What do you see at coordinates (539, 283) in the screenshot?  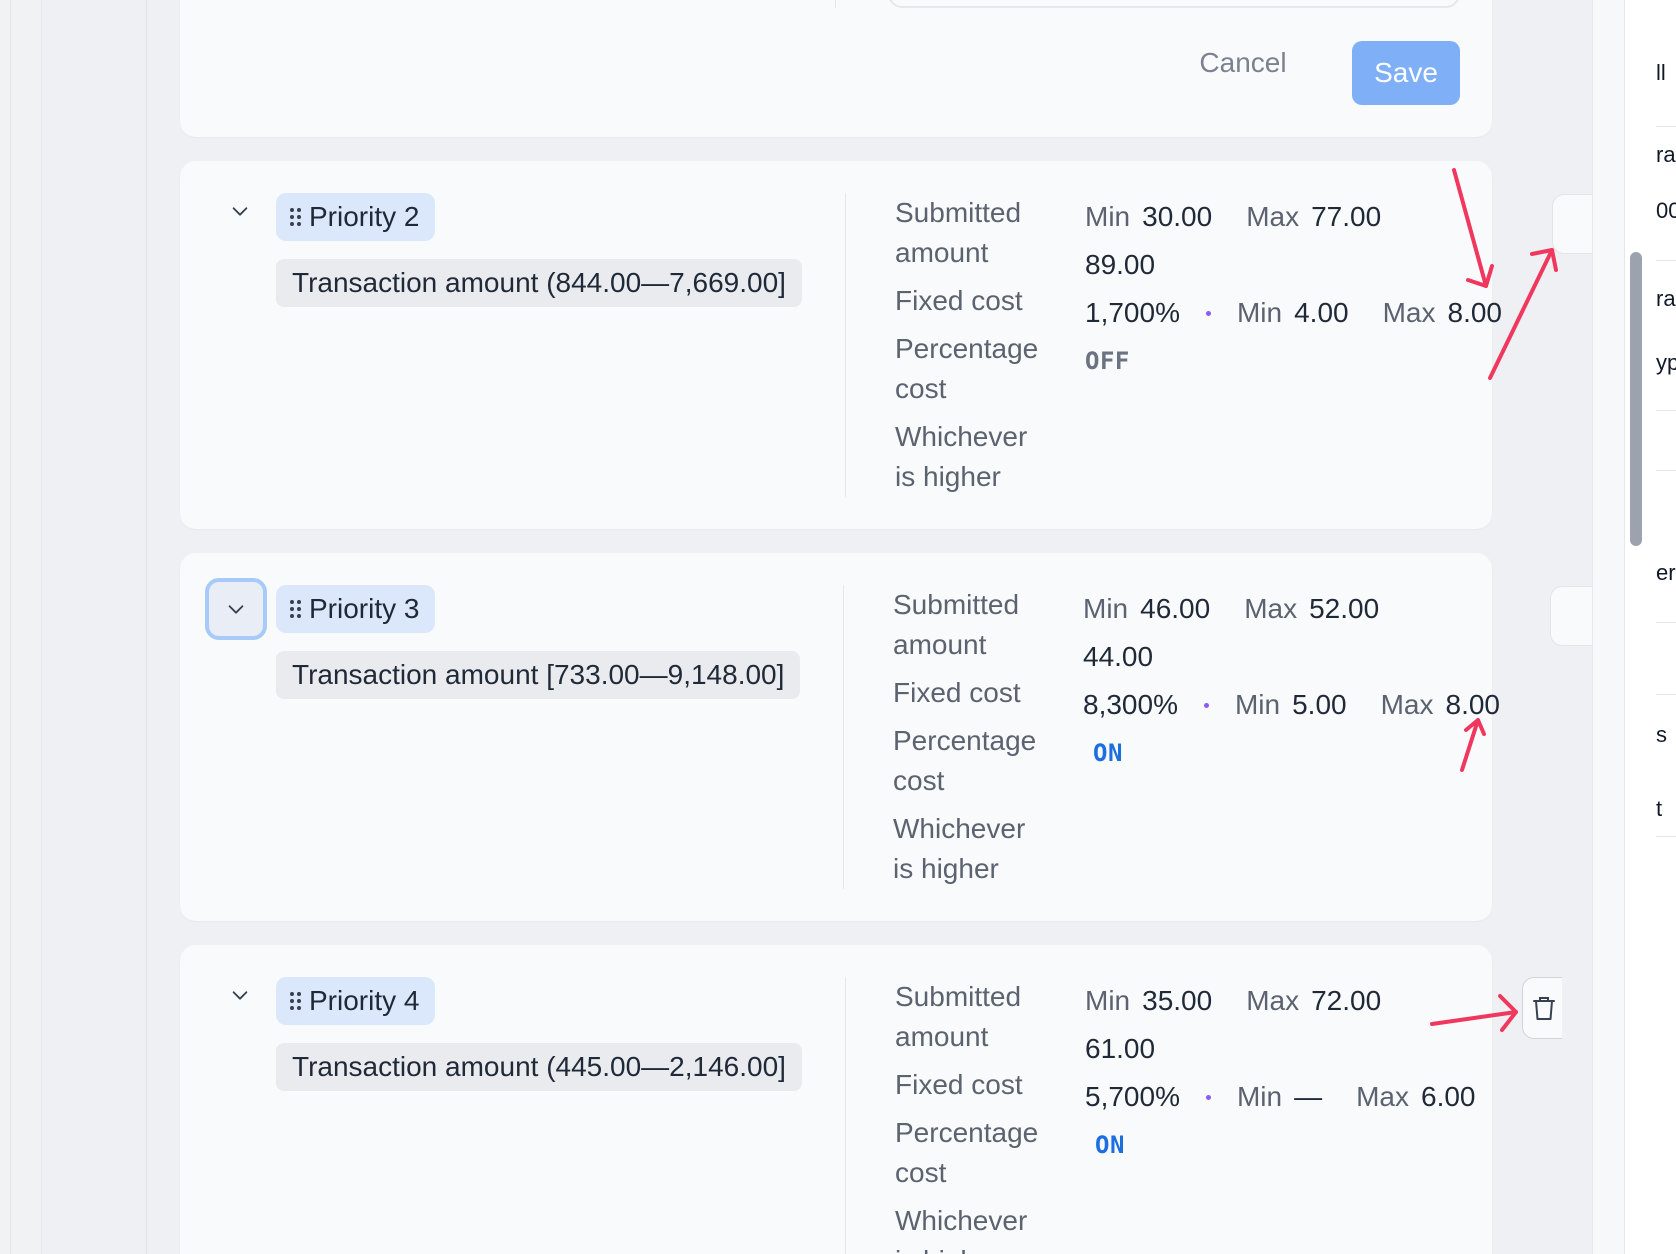 I see `condition-chip: Transaction amount (844.00—7,669.00]` at bounding box center [539, 283].